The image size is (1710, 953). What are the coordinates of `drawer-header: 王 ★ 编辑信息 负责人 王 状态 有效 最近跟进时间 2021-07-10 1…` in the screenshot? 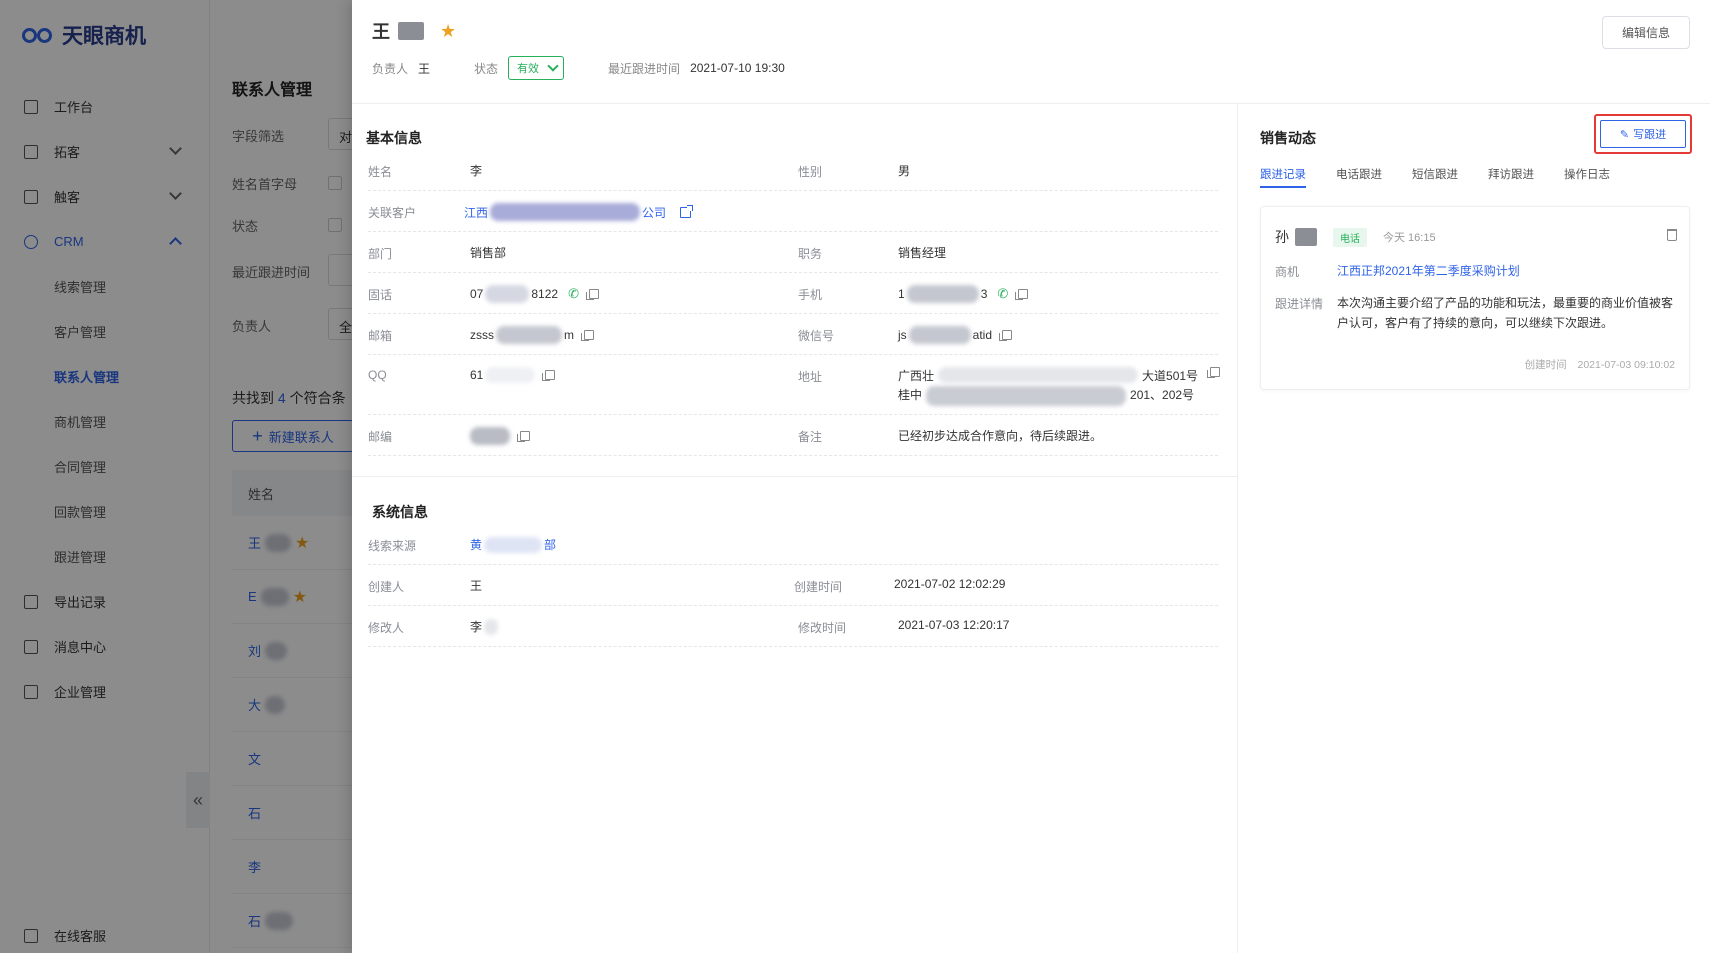 It's located at (1031, 52).